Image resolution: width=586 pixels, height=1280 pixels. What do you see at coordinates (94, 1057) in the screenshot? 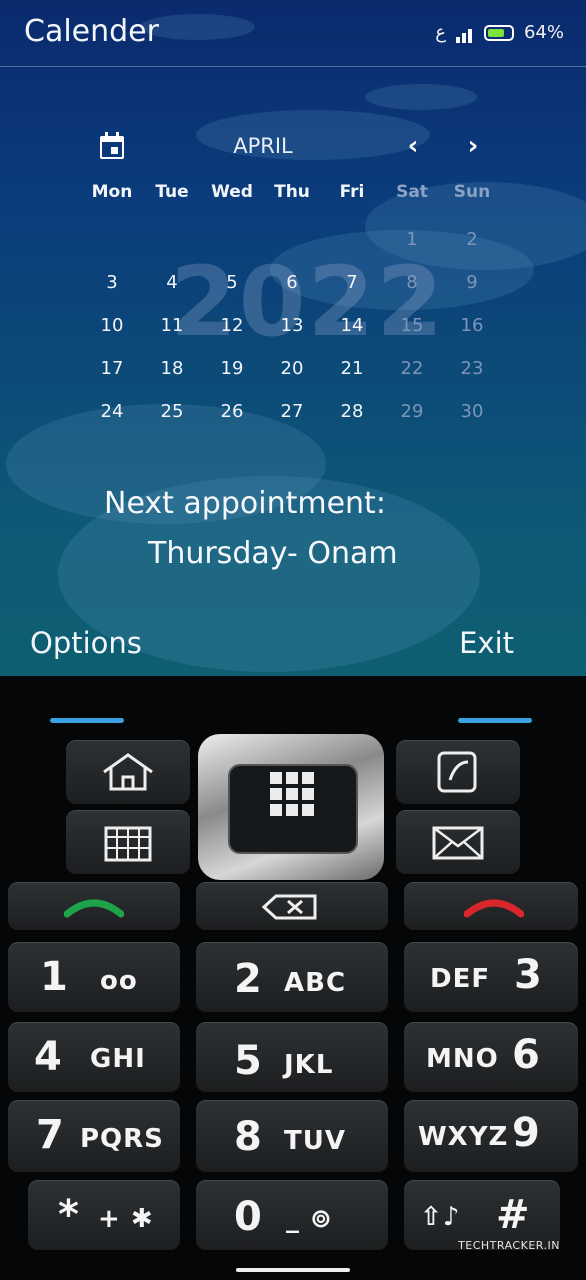
I see `key-4: 4 GHI` at bounding box center [94, 1057].